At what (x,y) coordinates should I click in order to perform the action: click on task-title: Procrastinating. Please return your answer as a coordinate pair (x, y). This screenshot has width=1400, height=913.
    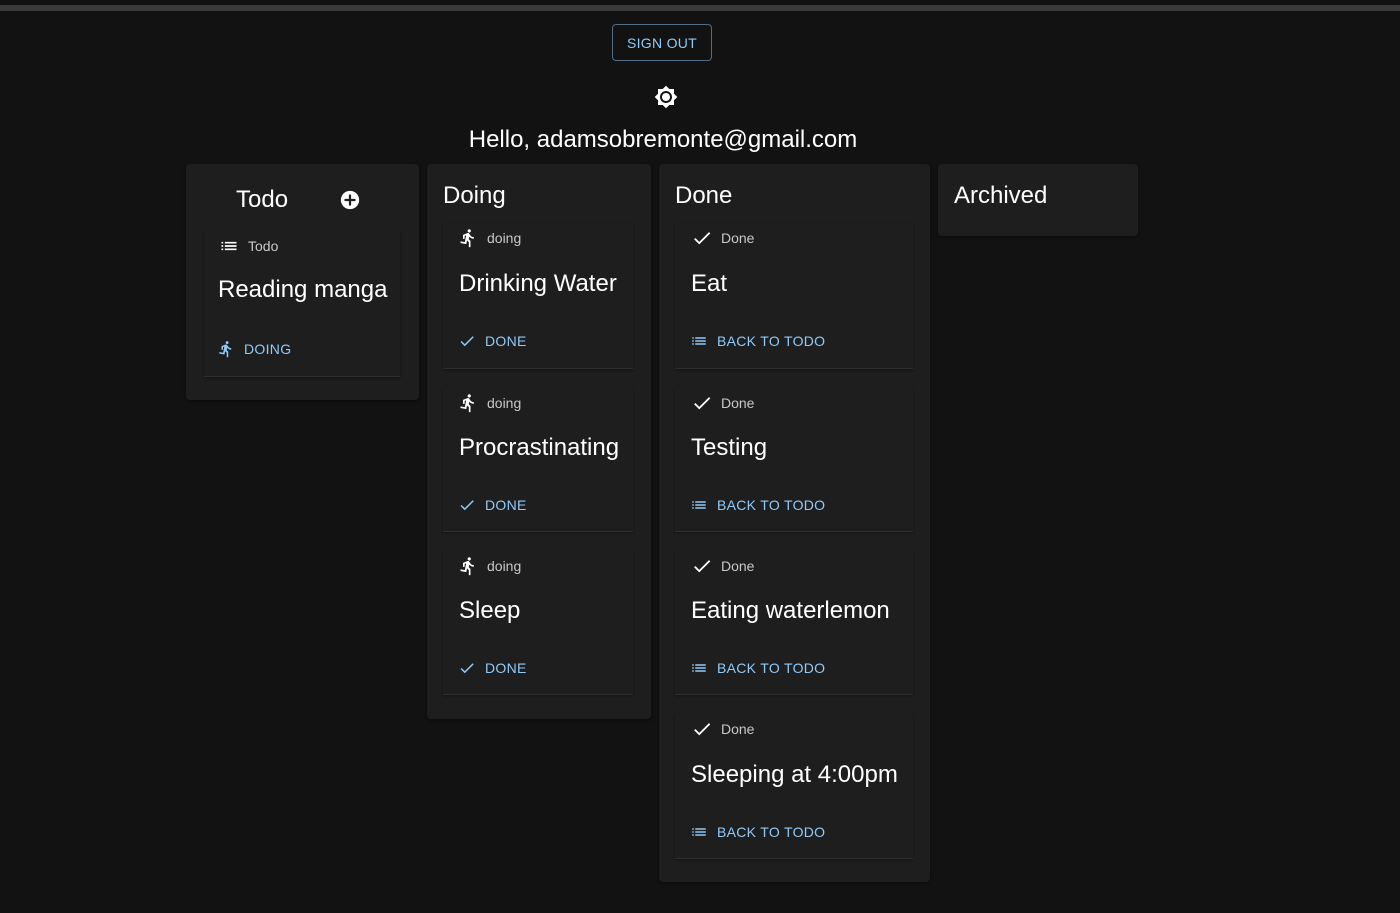
    Looking at the image, I should click on (539, 447).